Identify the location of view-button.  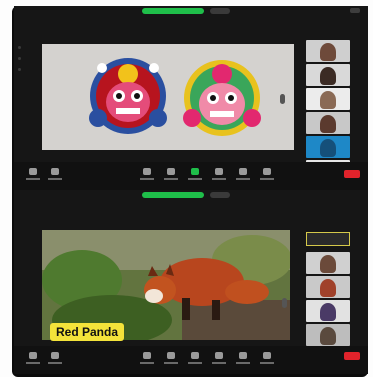
(355, 10).